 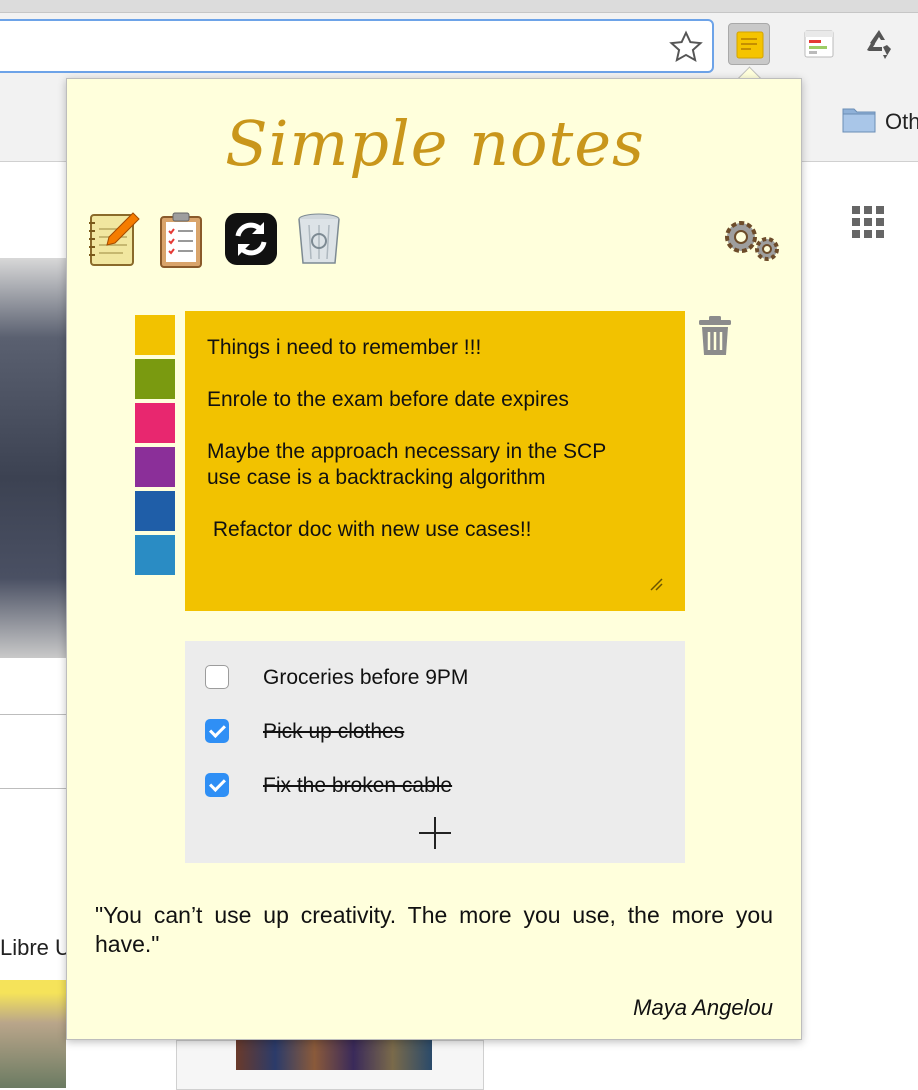 I want to click on note-line: Things i need to remember !!!, so click(x=344, y=347).